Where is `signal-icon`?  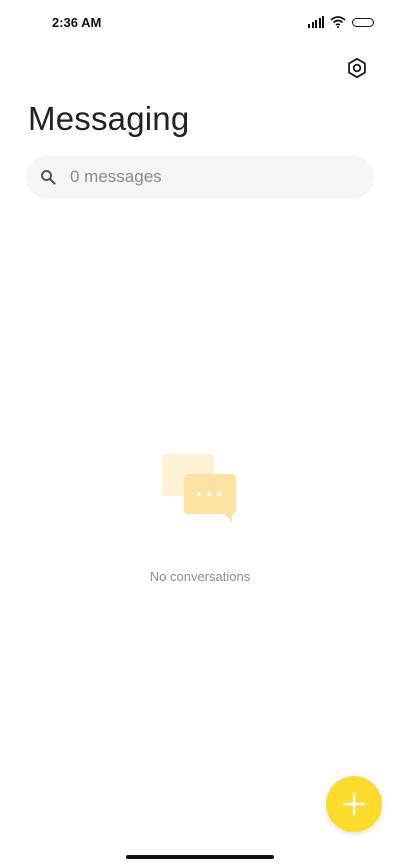
signal-icon is located at coordinates (316, 22).